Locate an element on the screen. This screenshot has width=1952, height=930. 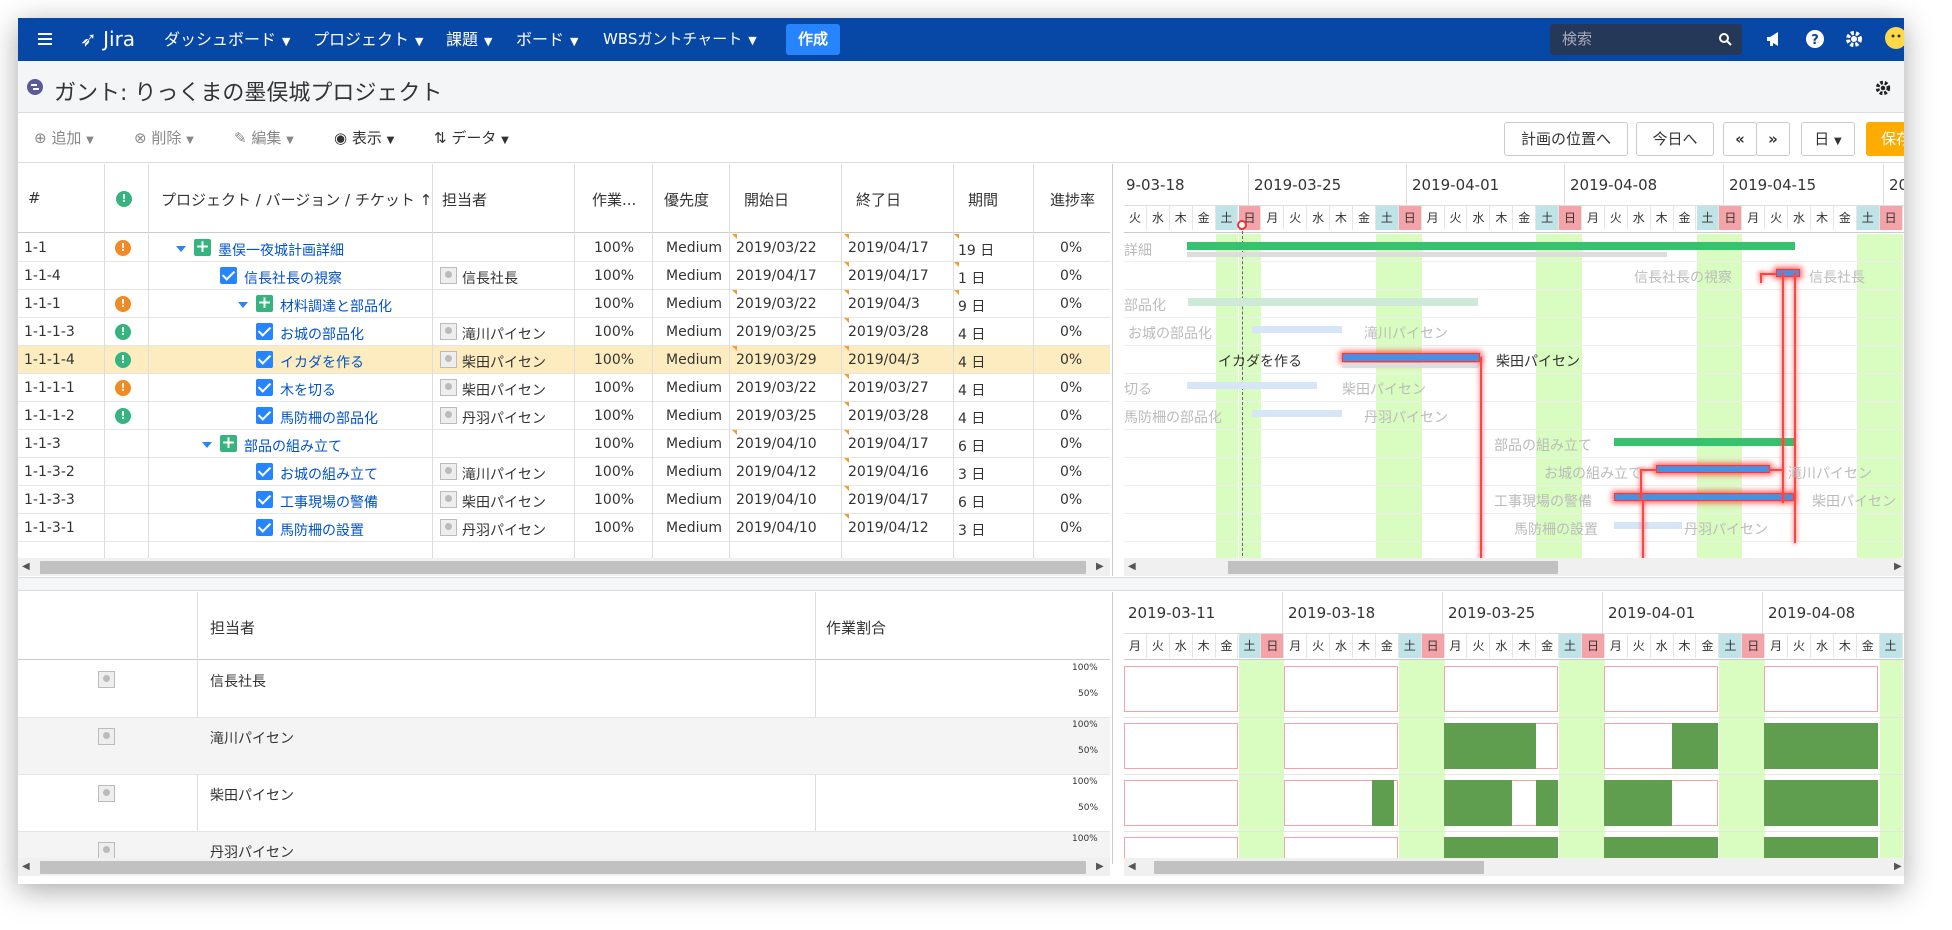
nav-project: プロジェクト ▼ is located at coordinates (368, 39).